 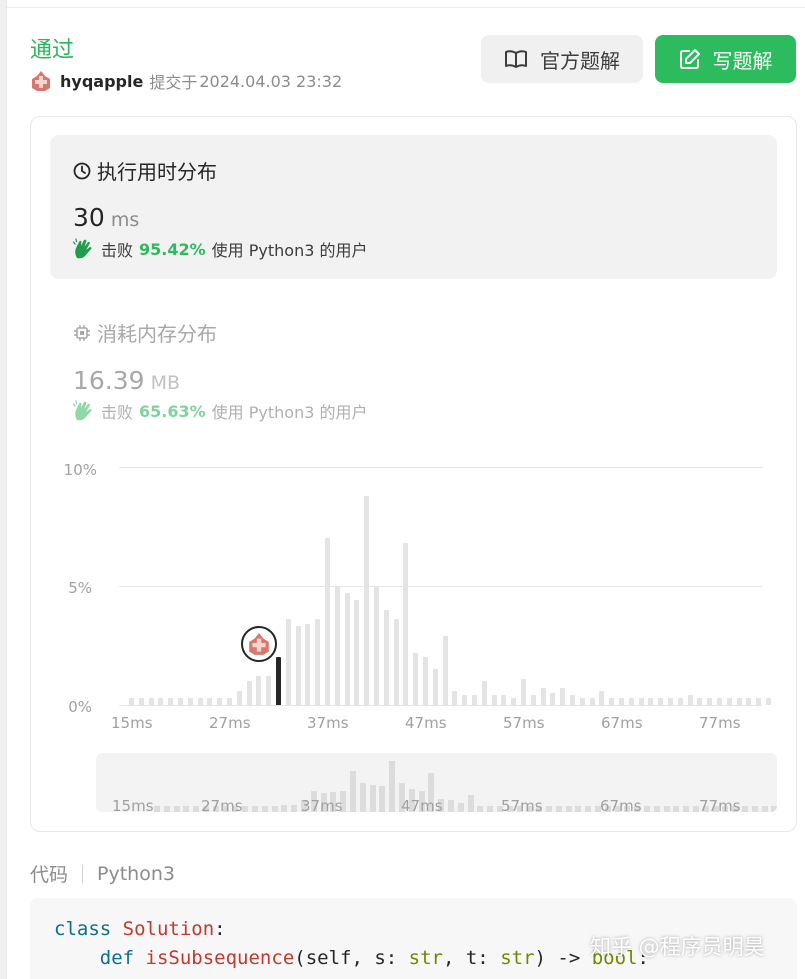 I want to click on x-tick-label: 47ms, so click(x=426, y=723).